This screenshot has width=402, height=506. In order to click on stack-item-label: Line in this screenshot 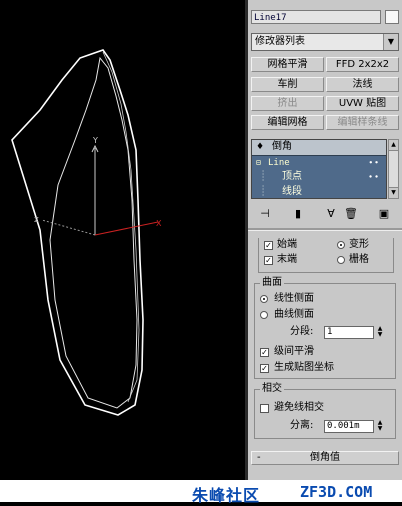, I will do `click(279, 163)`.